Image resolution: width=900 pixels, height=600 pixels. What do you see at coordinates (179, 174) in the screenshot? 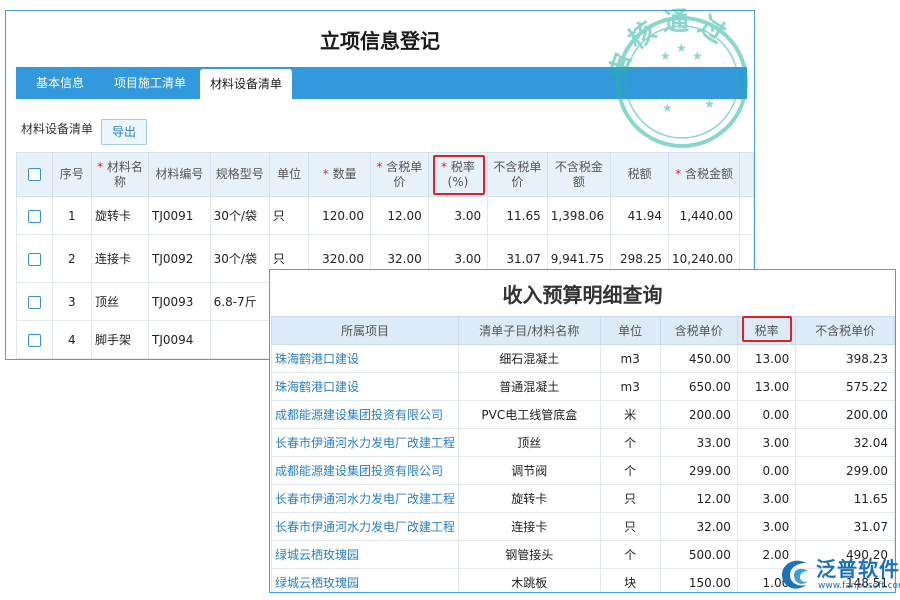
I see `column-header-label: 材料编号` at bounding box center [179, 174].